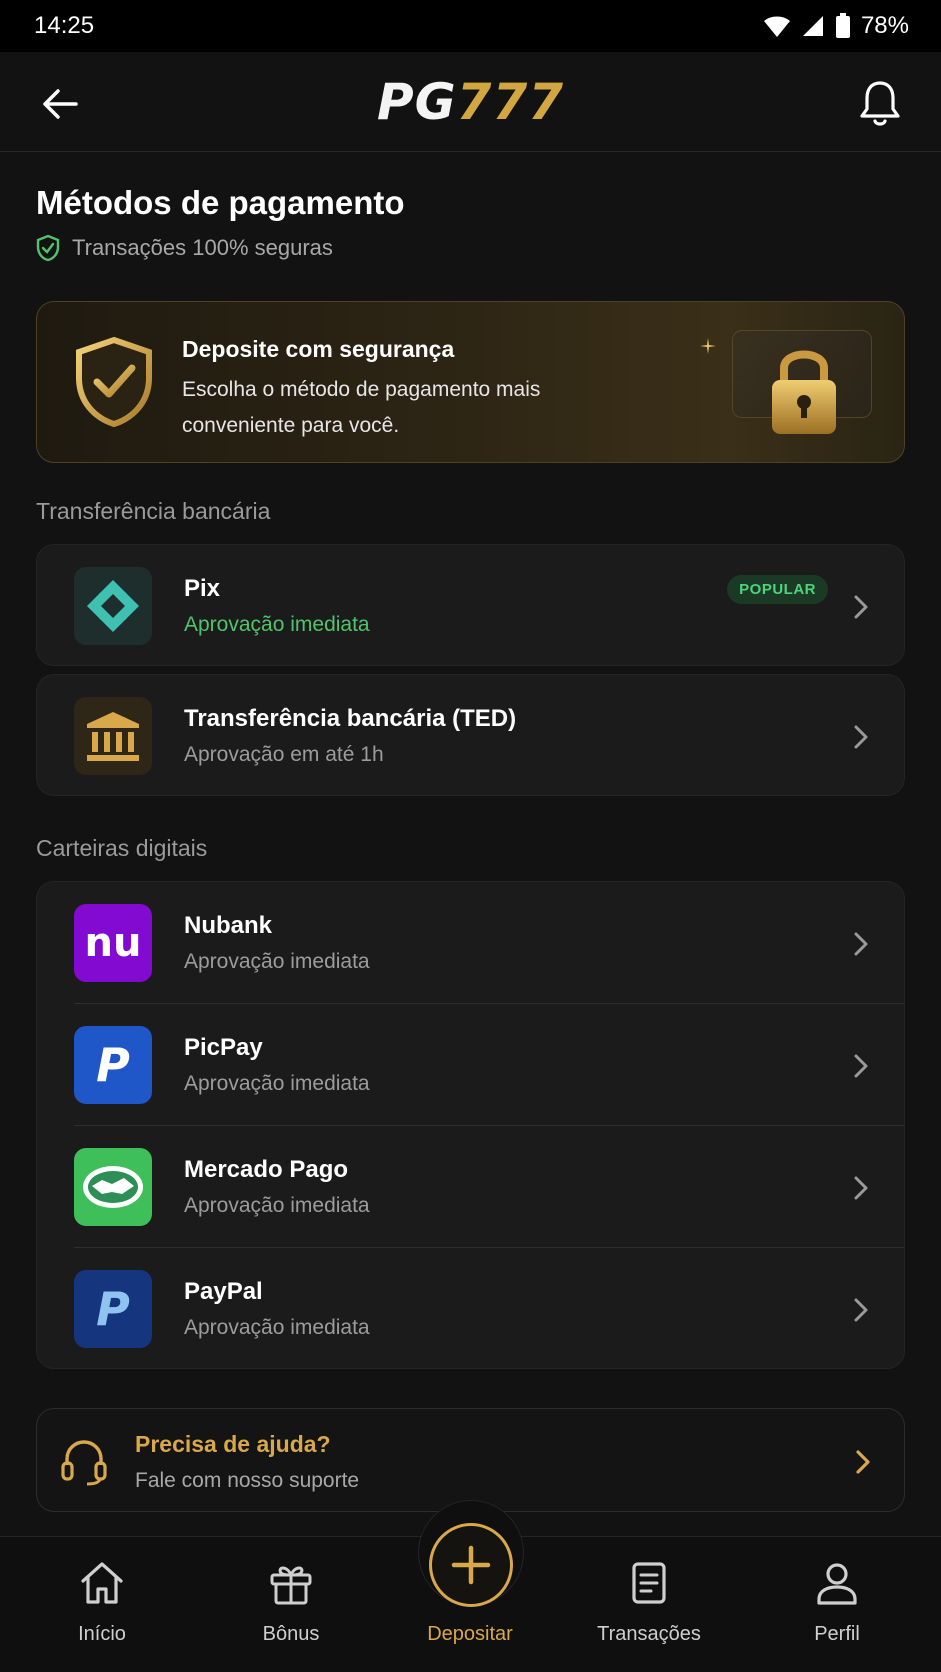 The image size is (941, 1672). Describe the element at coordinates (60, 104) in the screenshot. I see `back-arrow-icon` at that location.